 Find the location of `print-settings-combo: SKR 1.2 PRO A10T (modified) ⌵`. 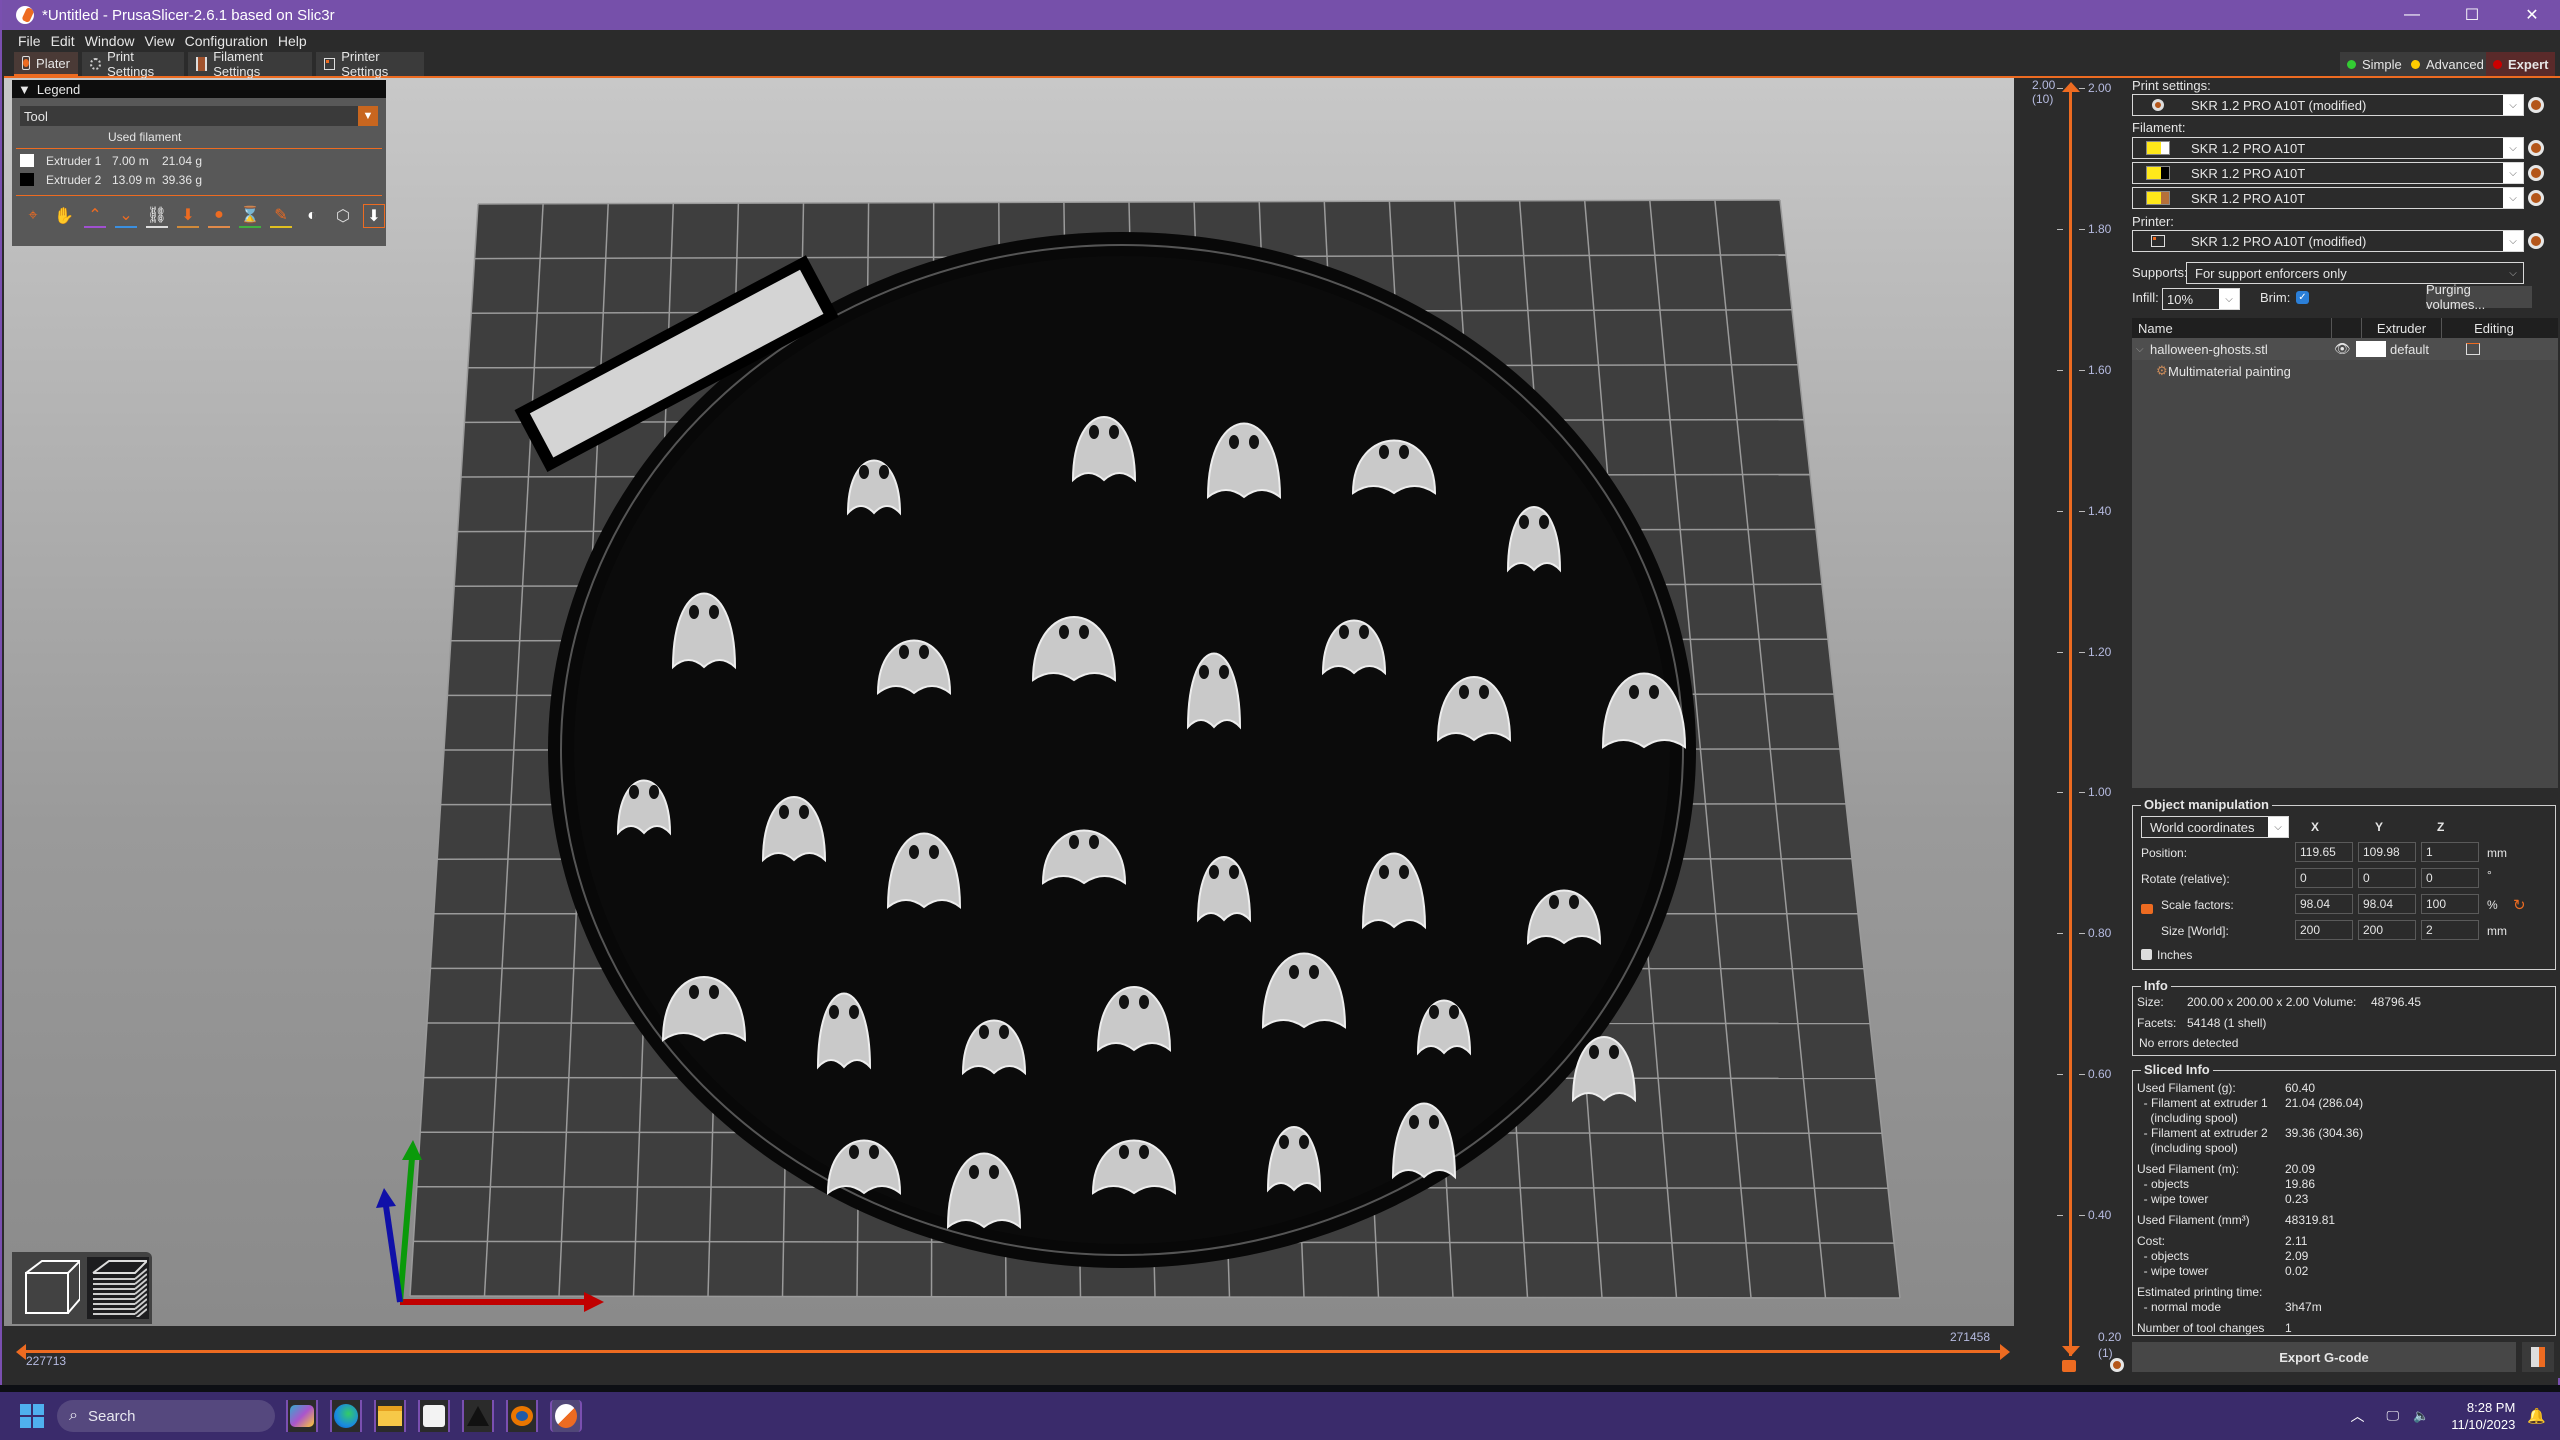

print-settings-combo: SKR 1.2 PRO A10T (modified) ⌵ is located at coordinates (2328, 105).